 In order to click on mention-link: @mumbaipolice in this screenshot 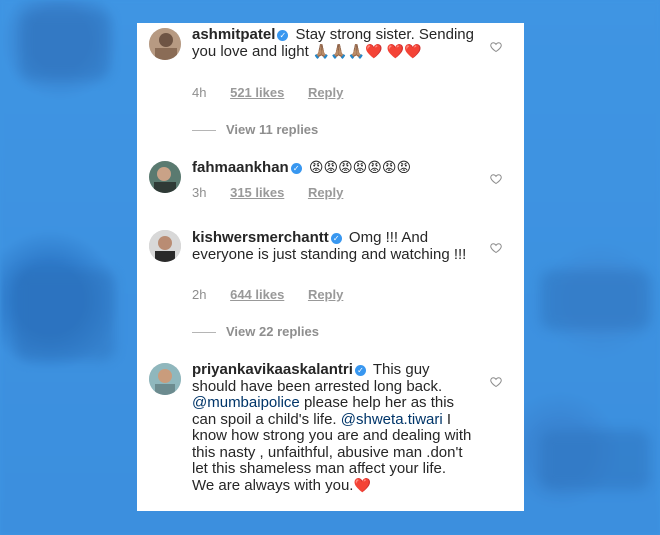, I will do `click(246, 402)`.